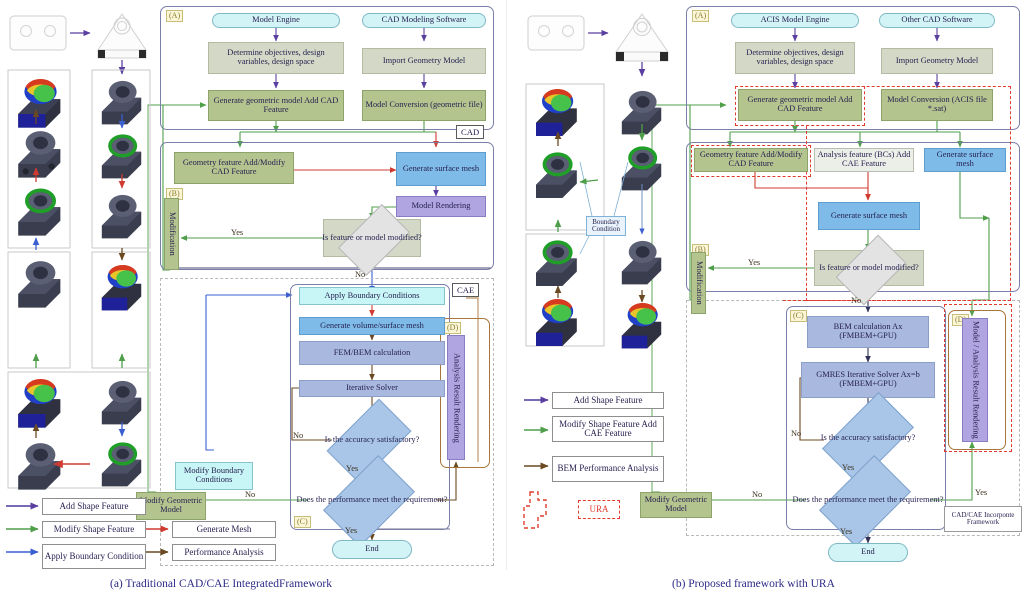 The height and width of the screenshot is (598, 1024). I want to click on panel-a-node-analysis-result-rendering: Analysis Result Rendering, so click(456, 397).